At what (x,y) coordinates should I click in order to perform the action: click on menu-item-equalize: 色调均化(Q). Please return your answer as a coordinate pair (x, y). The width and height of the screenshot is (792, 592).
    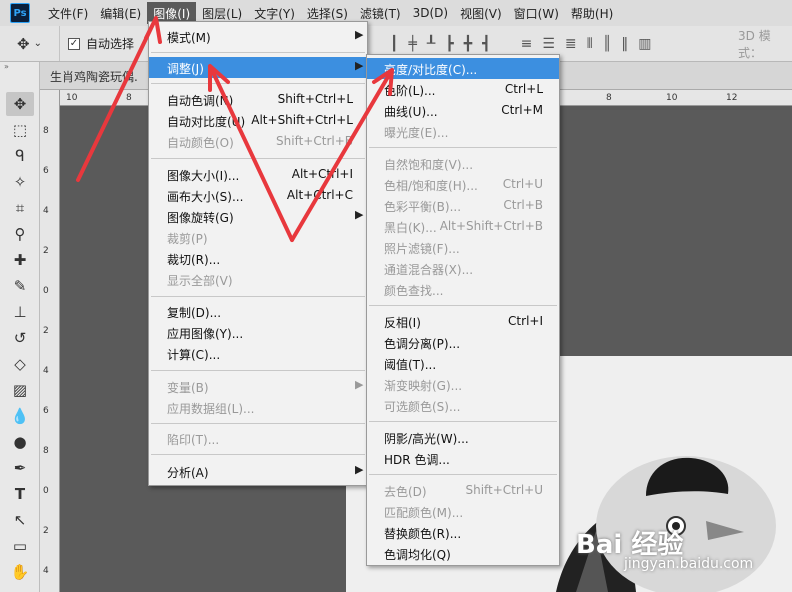
    Looking at the image, I should click on (463, 553).